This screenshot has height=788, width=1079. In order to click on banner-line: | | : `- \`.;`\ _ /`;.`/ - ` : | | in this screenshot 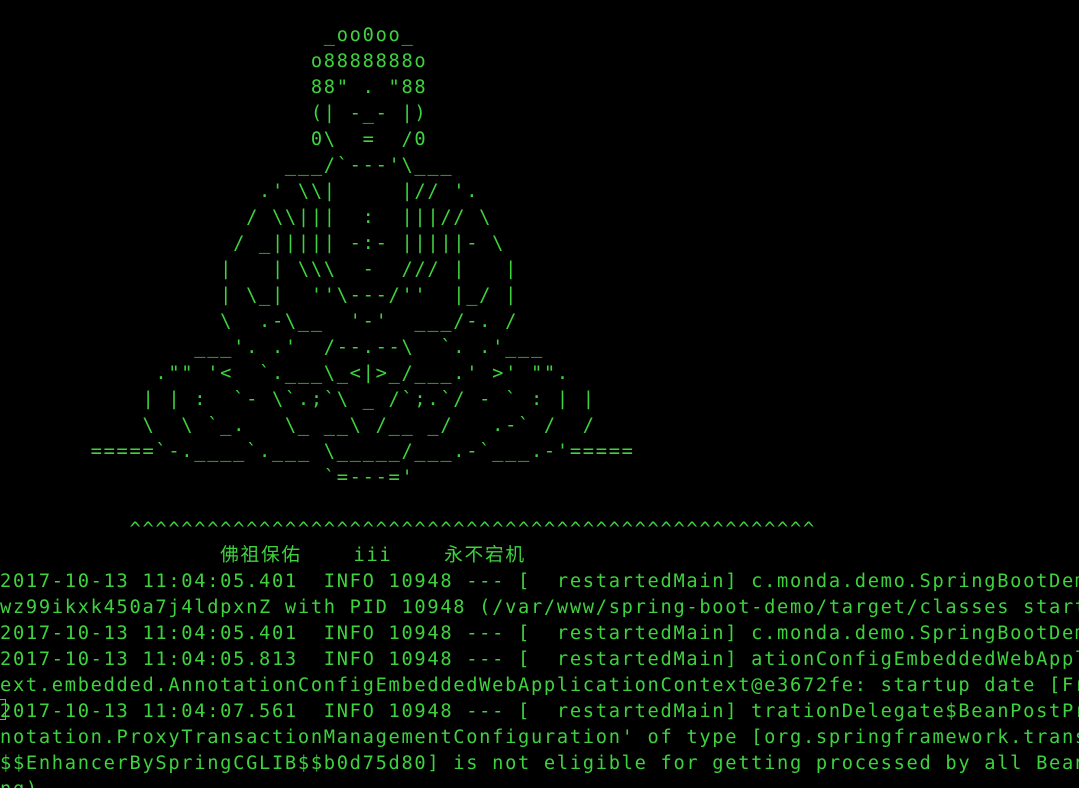, I will do `click(298, 399)`.